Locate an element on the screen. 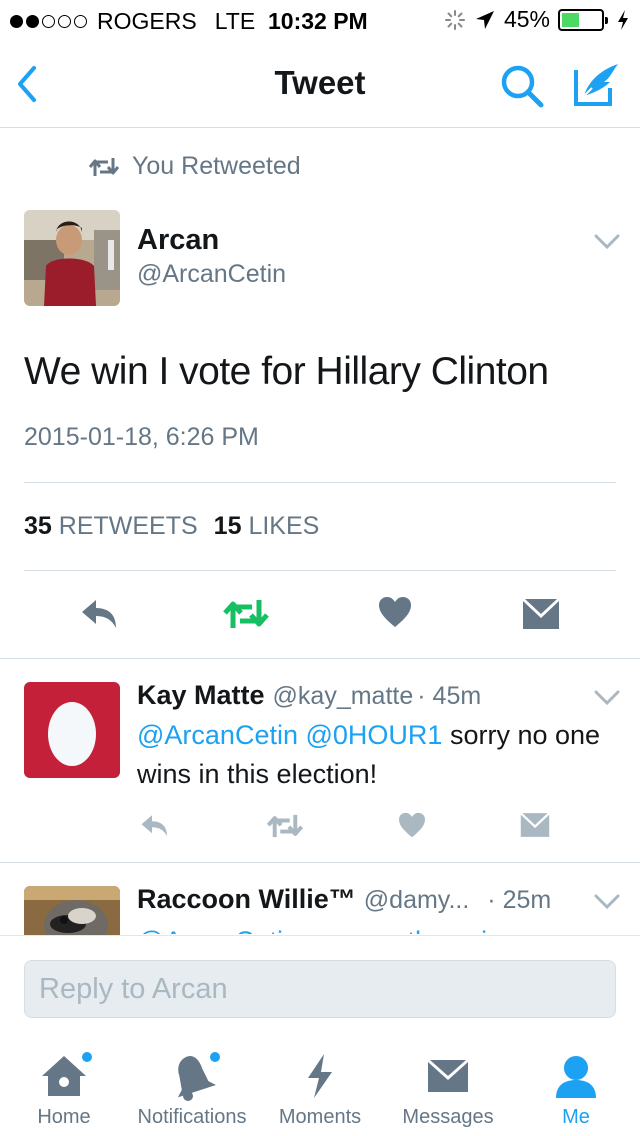  reply-header: Raccoon Willie™ @damy... · 25m is located at coordinates (344, 899).